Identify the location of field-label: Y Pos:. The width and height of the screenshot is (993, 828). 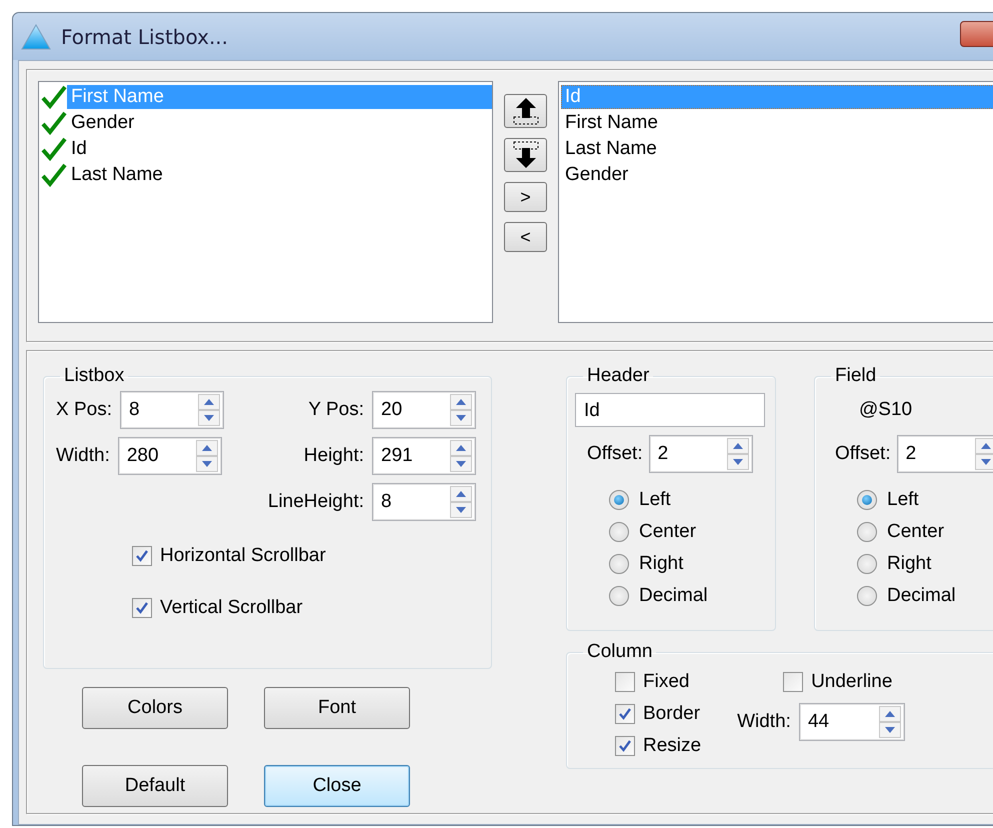
(336, 410).